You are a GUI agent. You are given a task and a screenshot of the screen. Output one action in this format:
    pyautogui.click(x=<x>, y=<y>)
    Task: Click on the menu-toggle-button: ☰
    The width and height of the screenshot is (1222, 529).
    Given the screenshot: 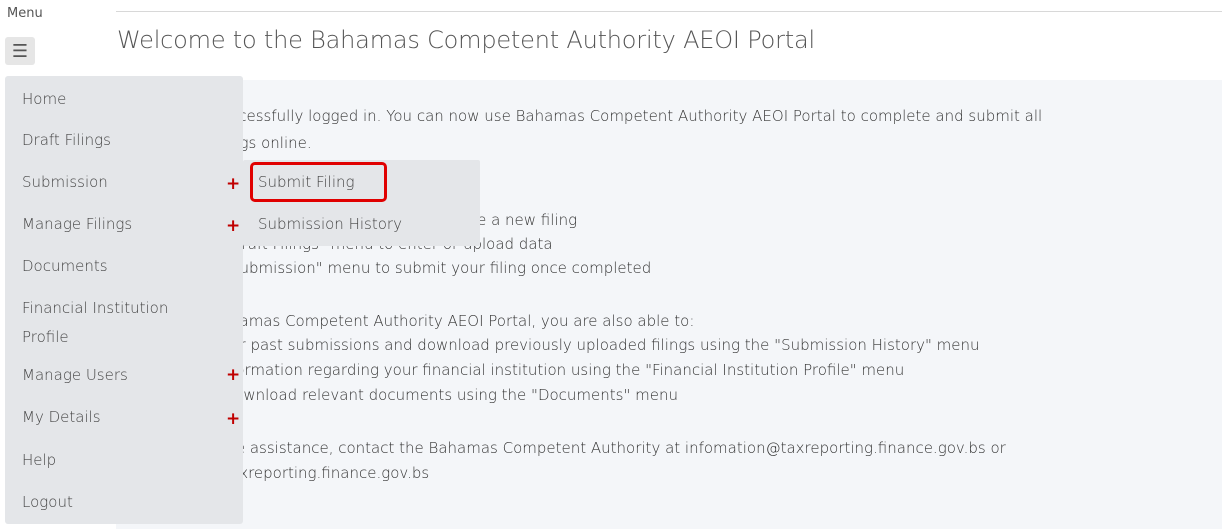 What is the action you would take?
    pyautogui.click(x=20, y=51)
    